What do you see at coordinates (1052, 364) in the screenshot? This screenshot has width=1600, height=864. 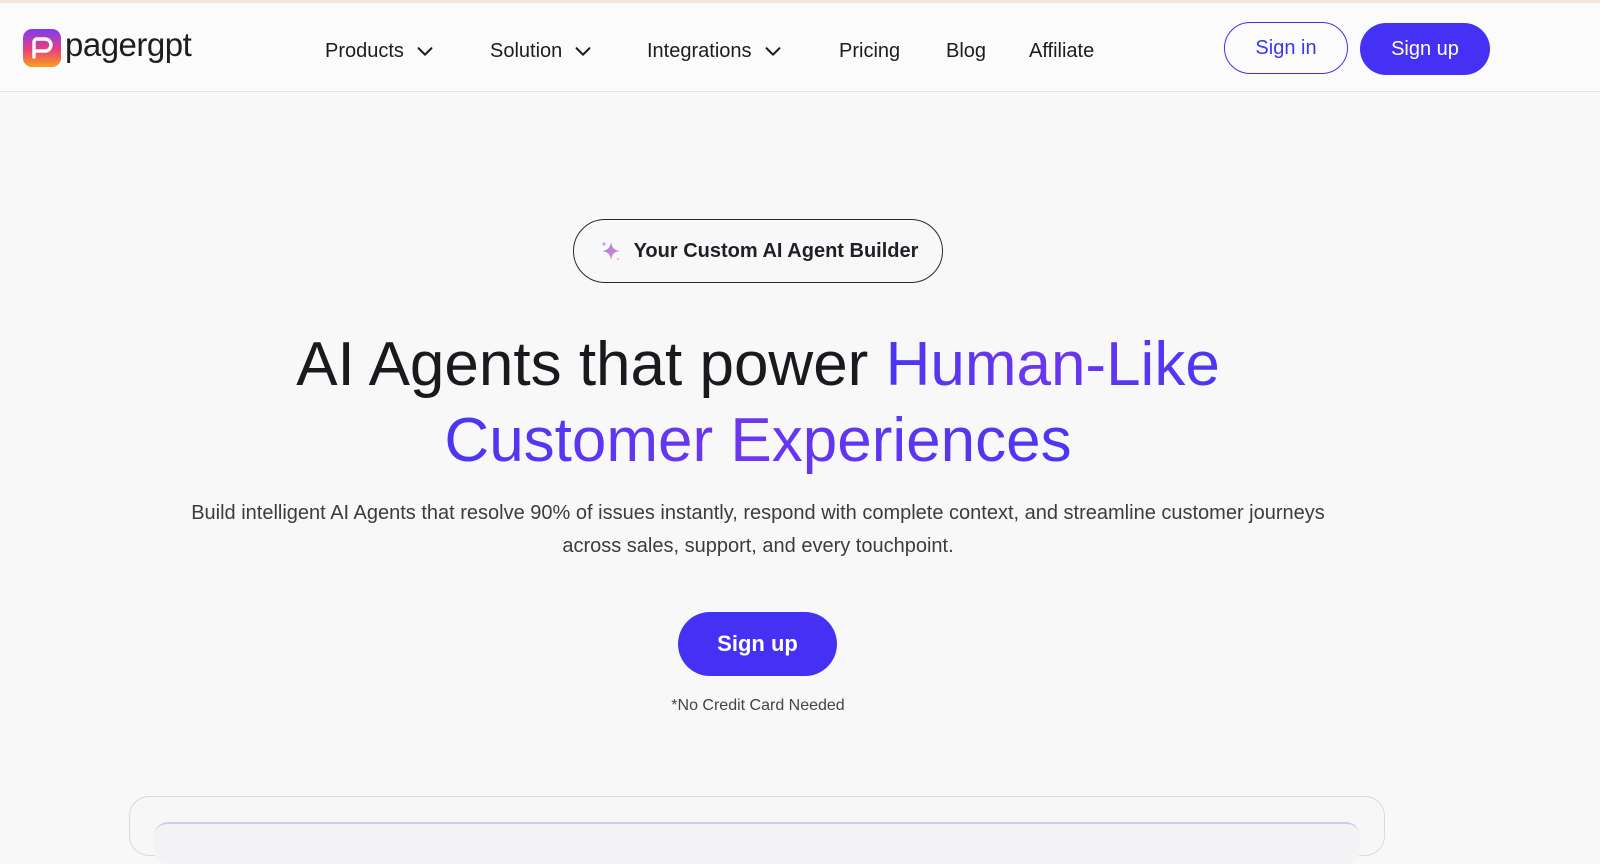 I see `hero-title-highlight: Human-Like` at bounding box center [1052, 364].